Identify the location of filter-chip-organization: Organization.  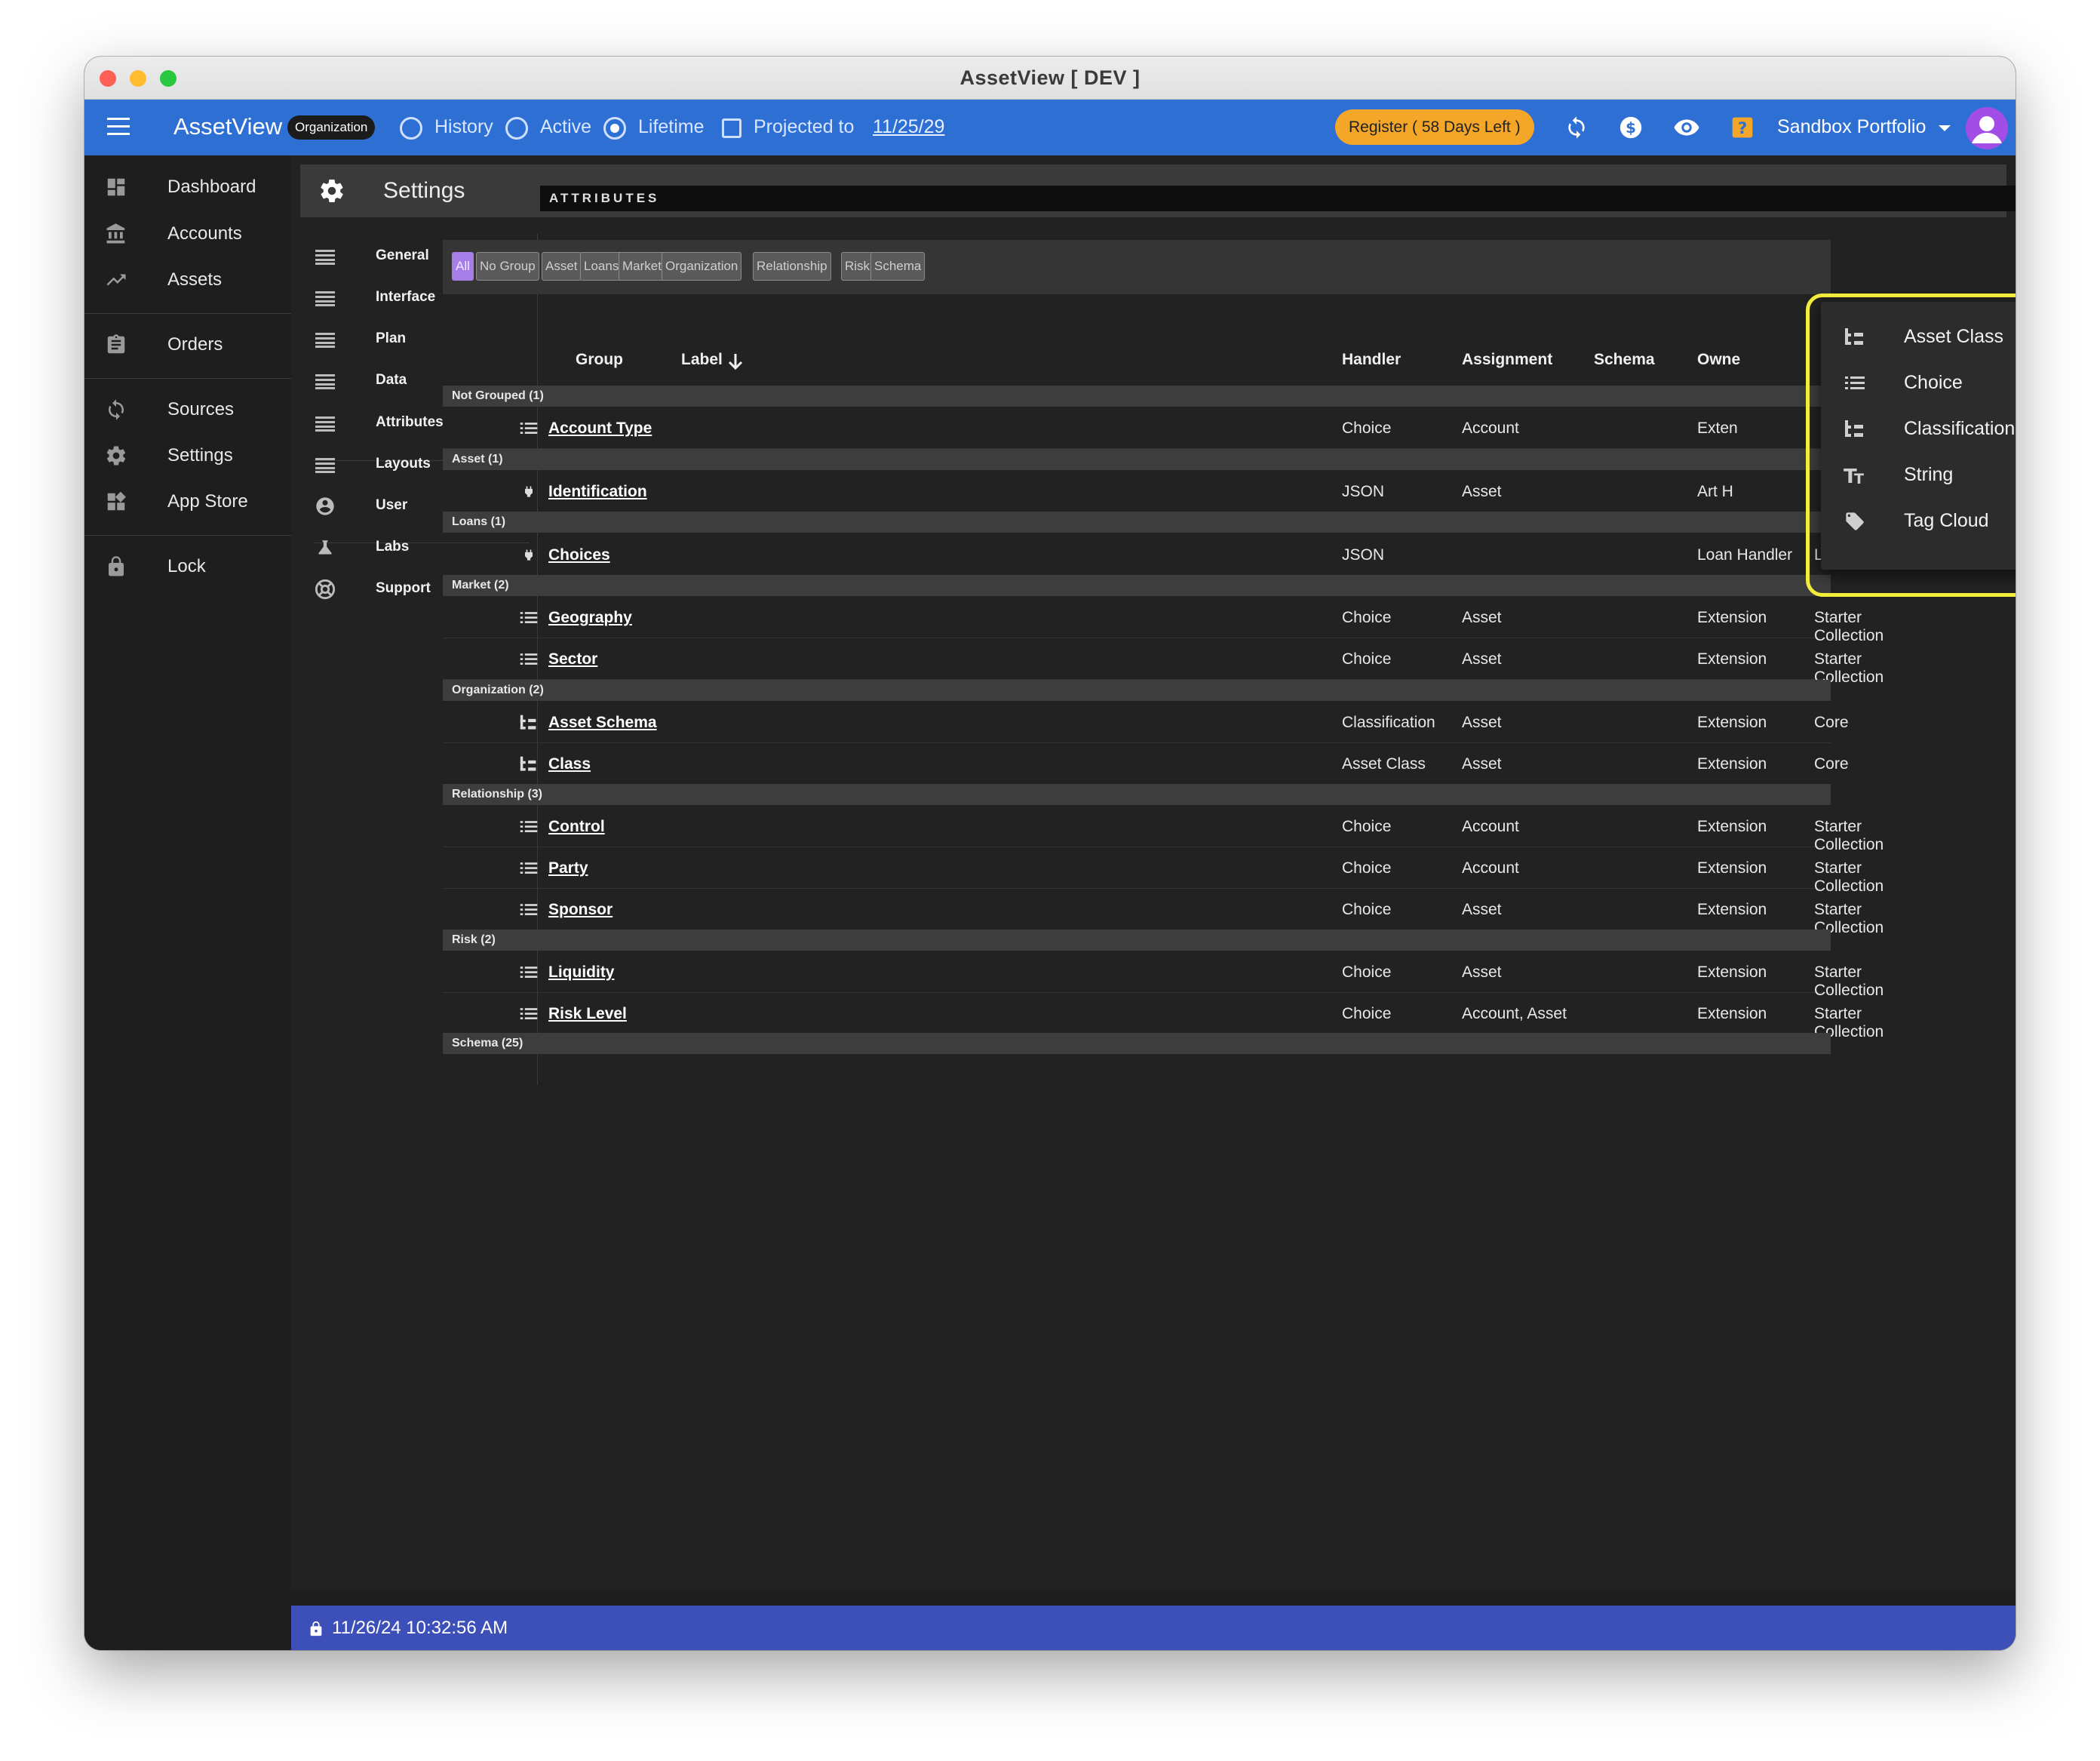
(702, 266).